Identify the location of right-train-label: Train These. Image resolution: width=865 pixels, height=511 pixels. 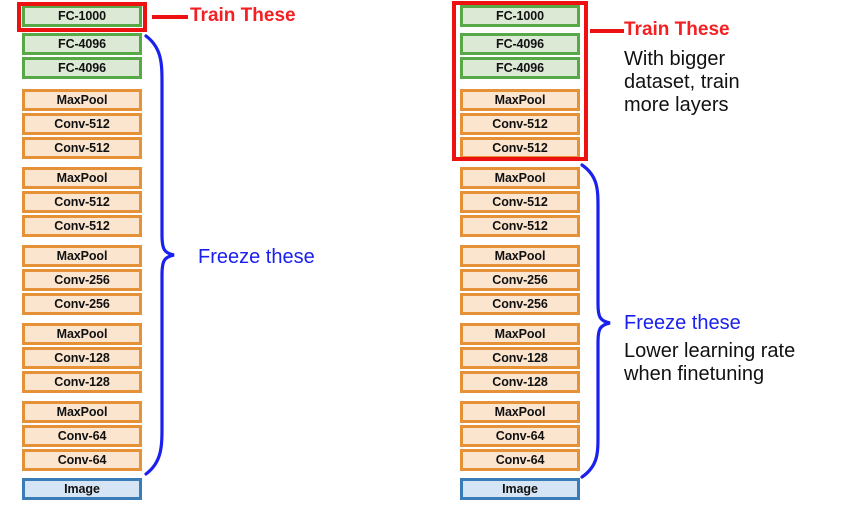
(677, 29).